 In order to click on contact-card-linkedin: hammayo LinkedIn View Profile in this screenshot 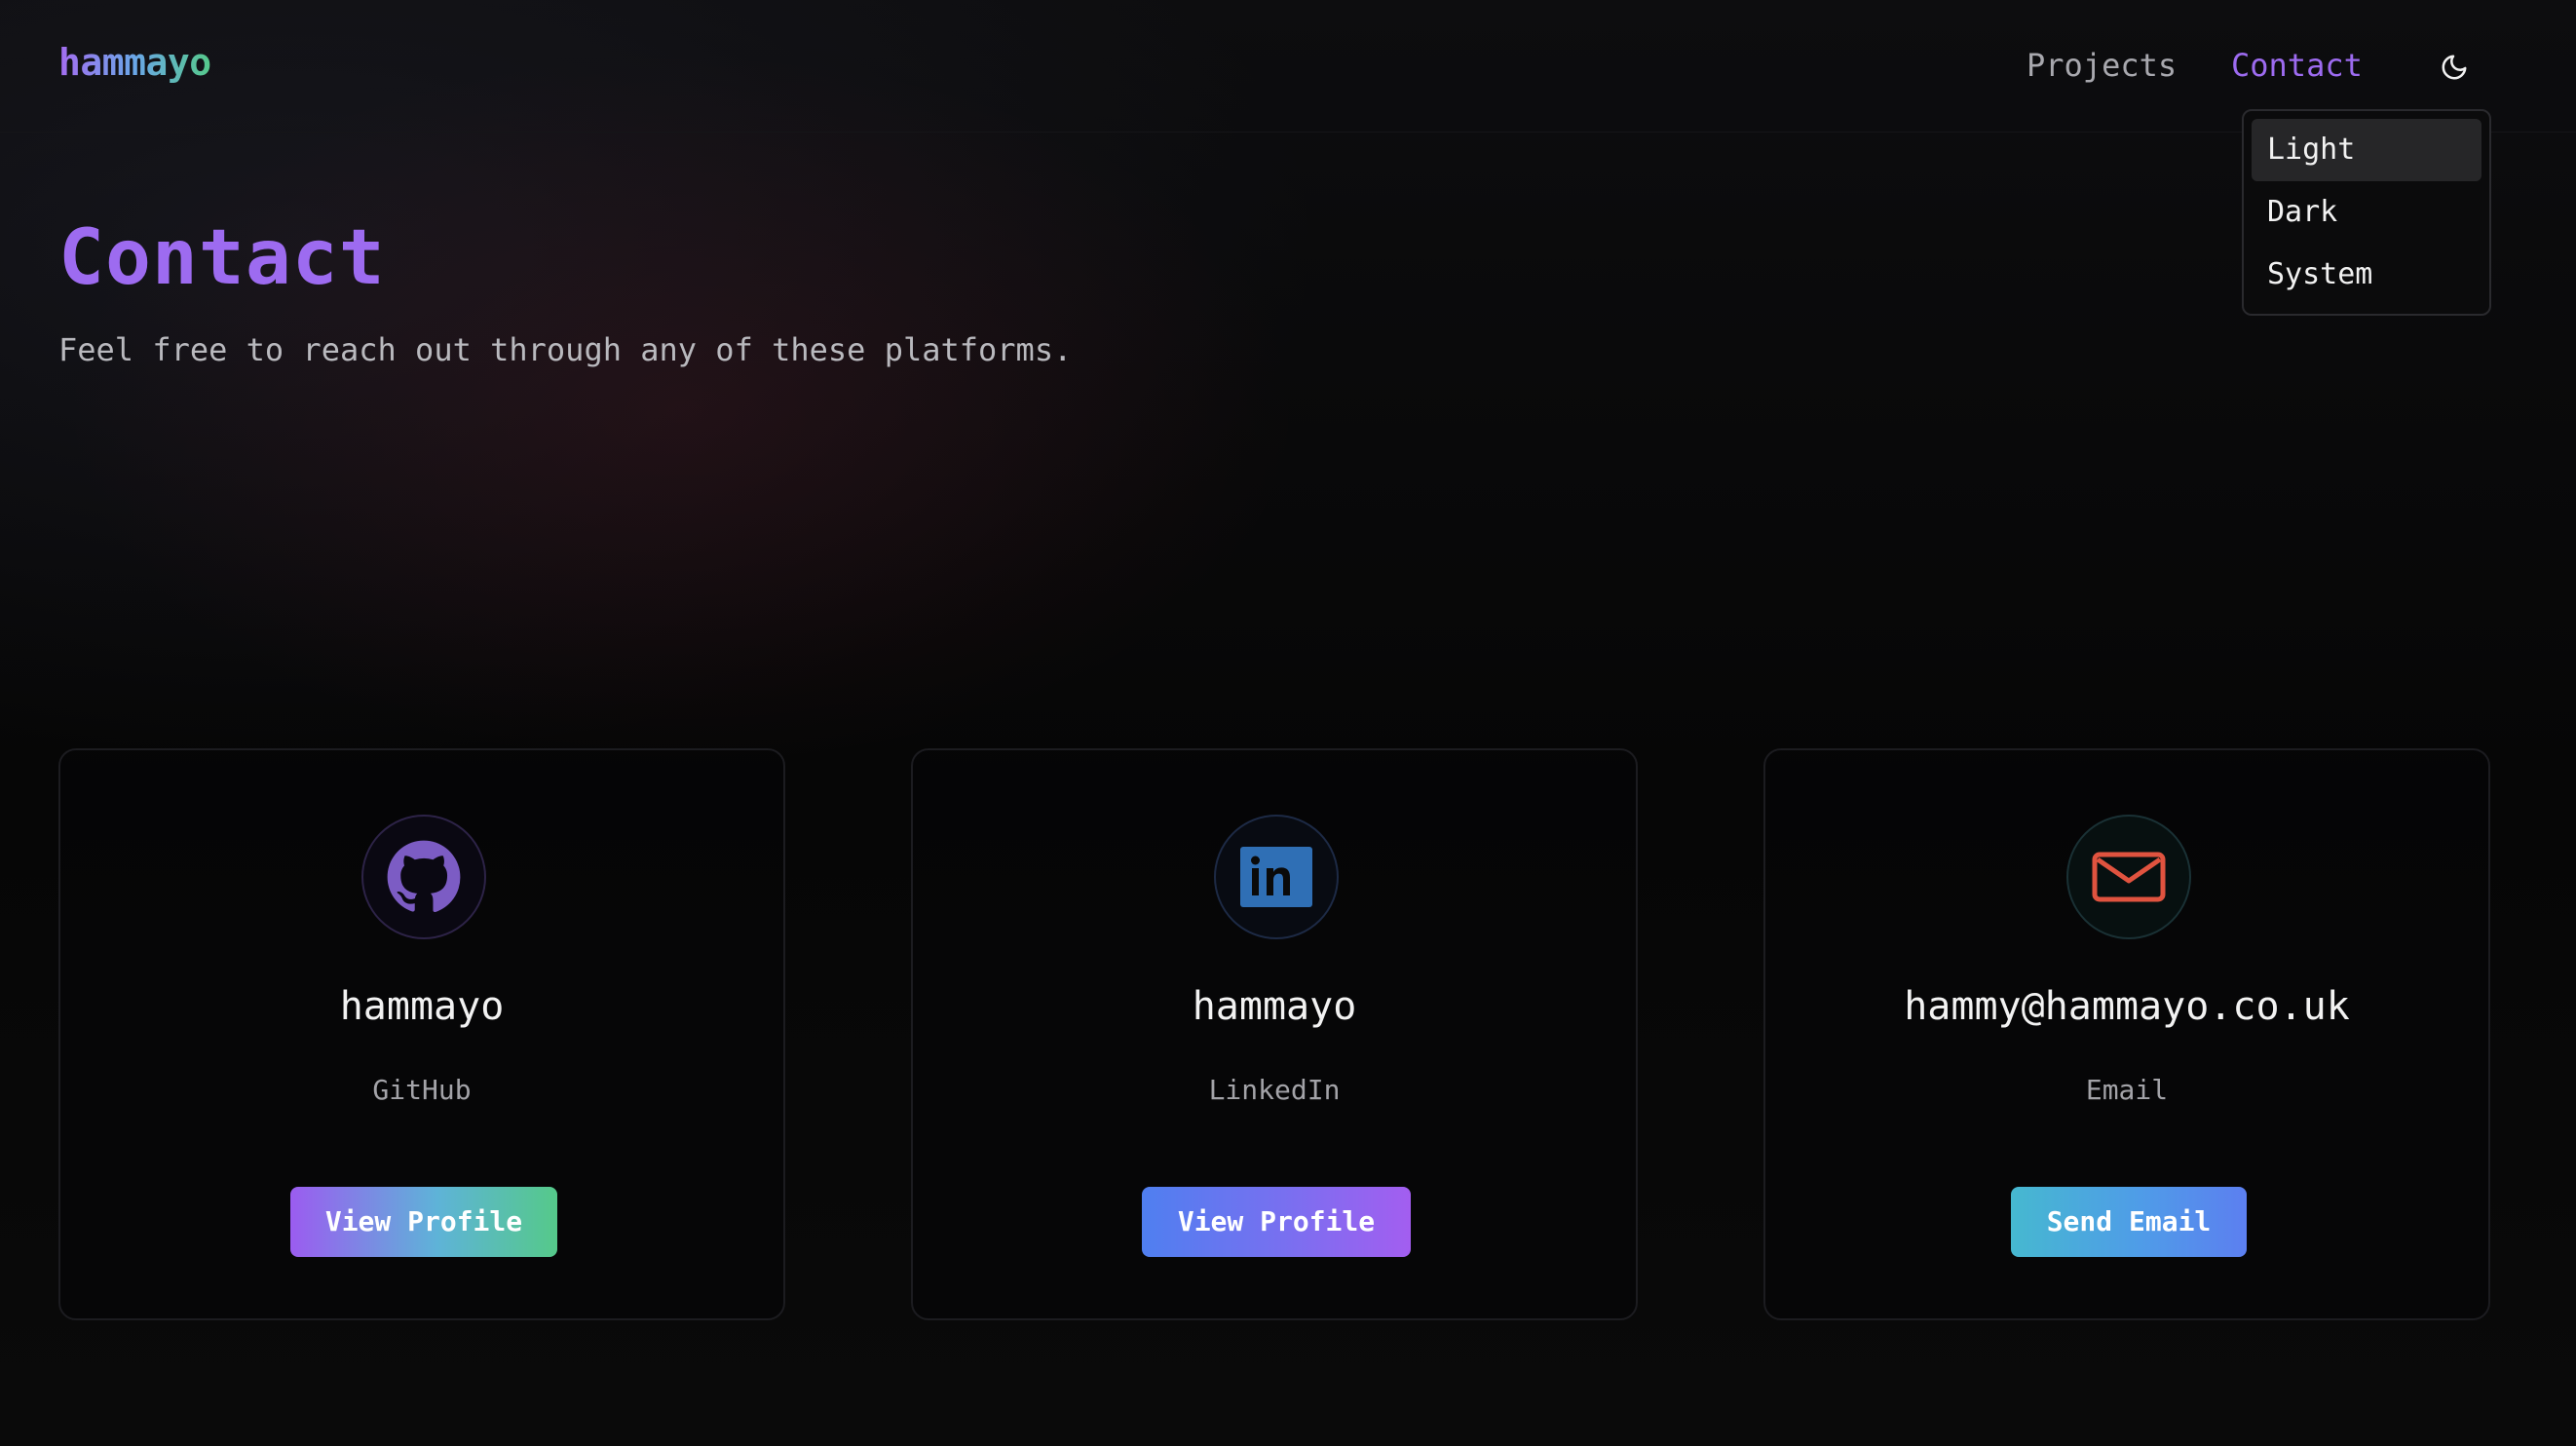, I will do `click(1274, 1034)`.